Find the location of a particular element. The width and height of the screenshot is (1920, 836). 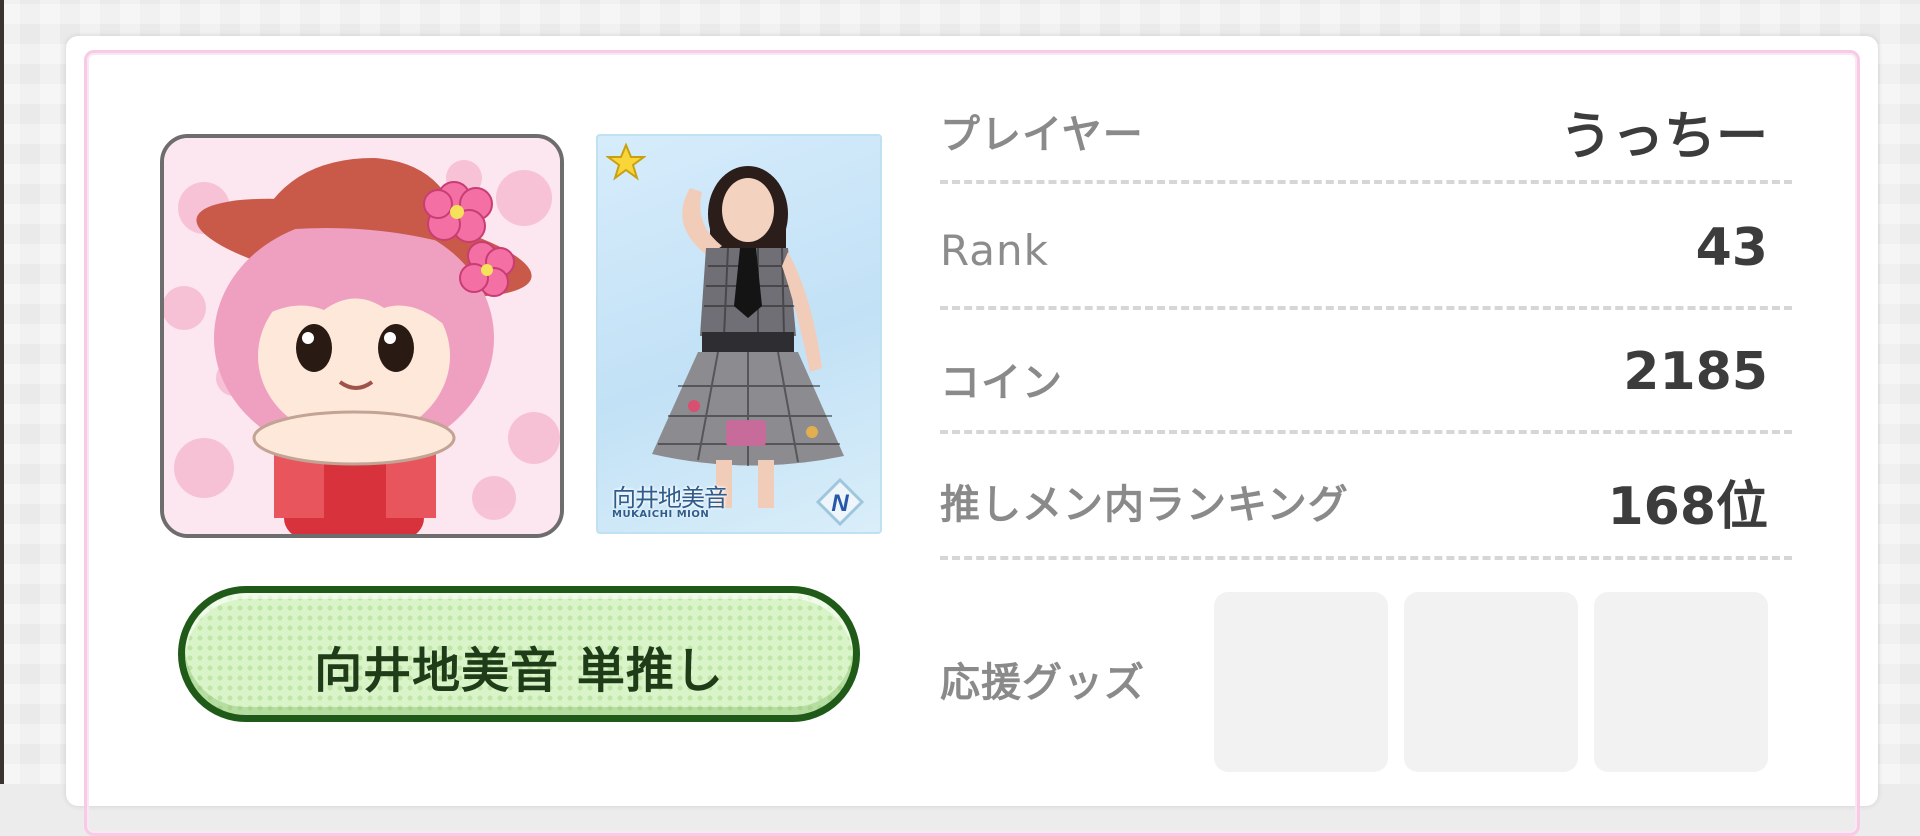

support-goods-label: 応援グッズ is located at coordinates (1042, 683).